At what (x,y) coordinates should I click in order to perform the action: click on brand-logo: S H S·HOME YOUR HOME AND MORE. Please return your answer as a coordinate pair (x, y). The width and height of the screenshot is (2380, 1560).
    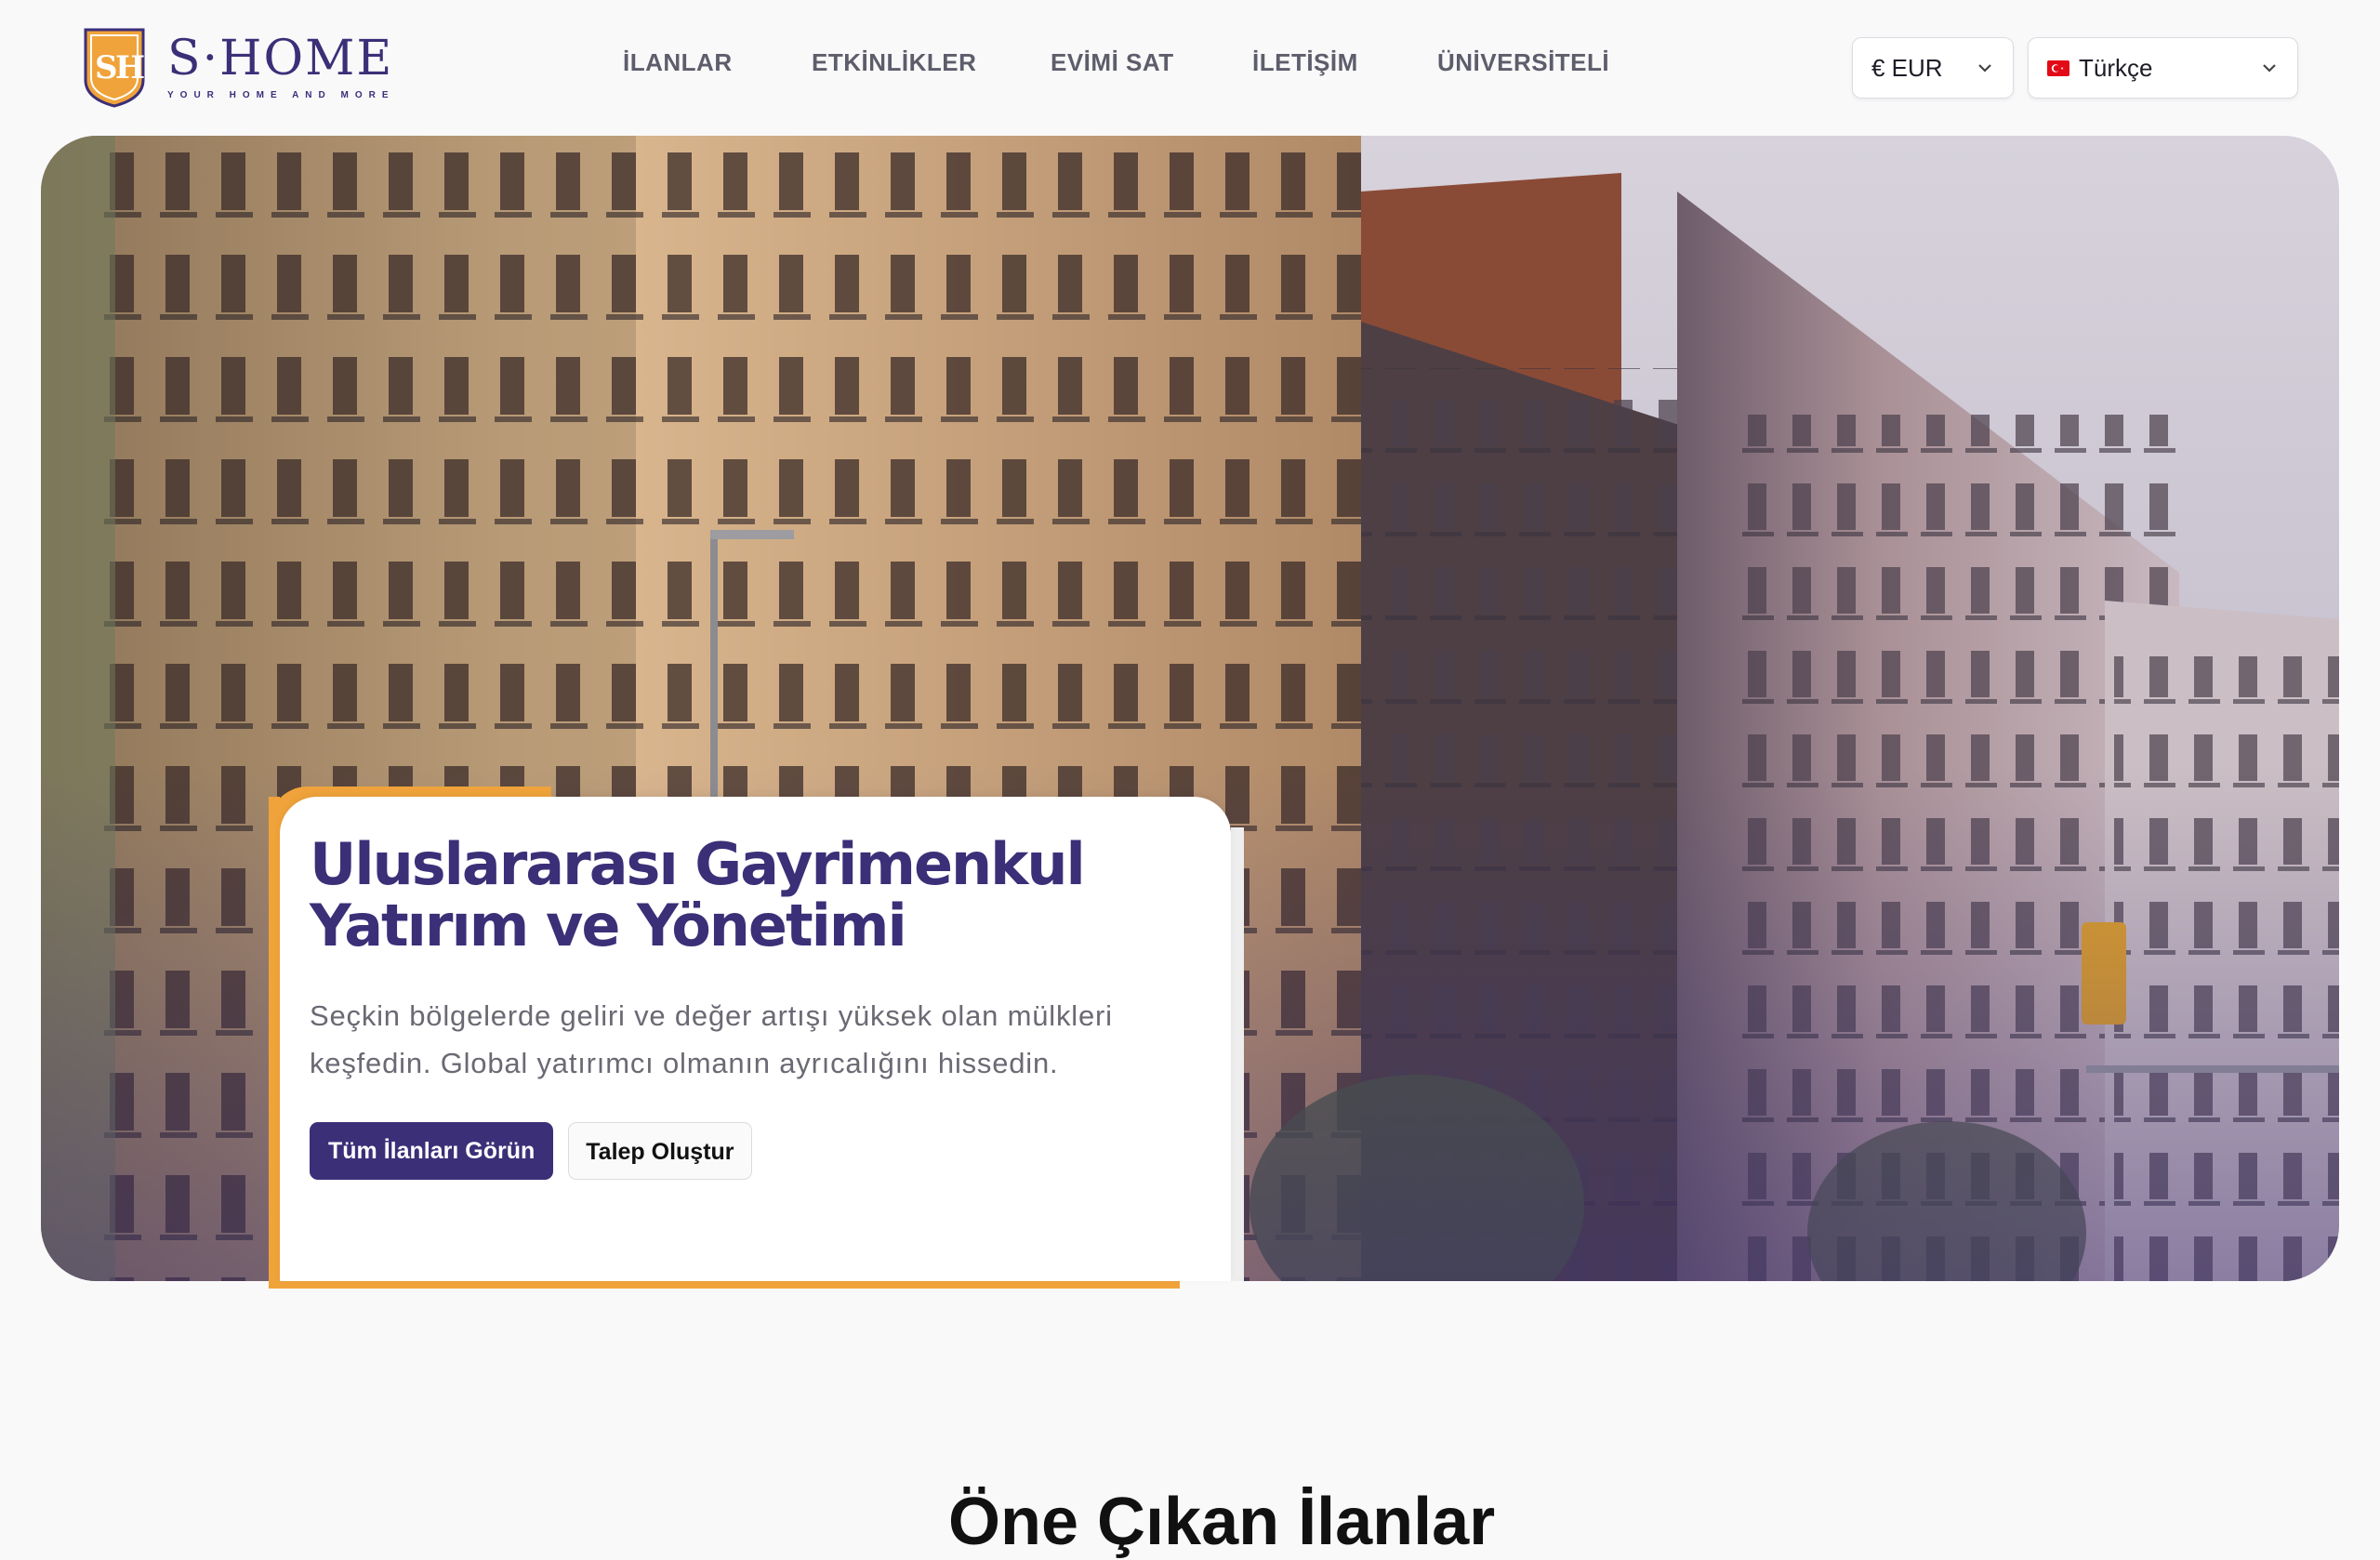
    Looking at the image, I should click on (238, 67).